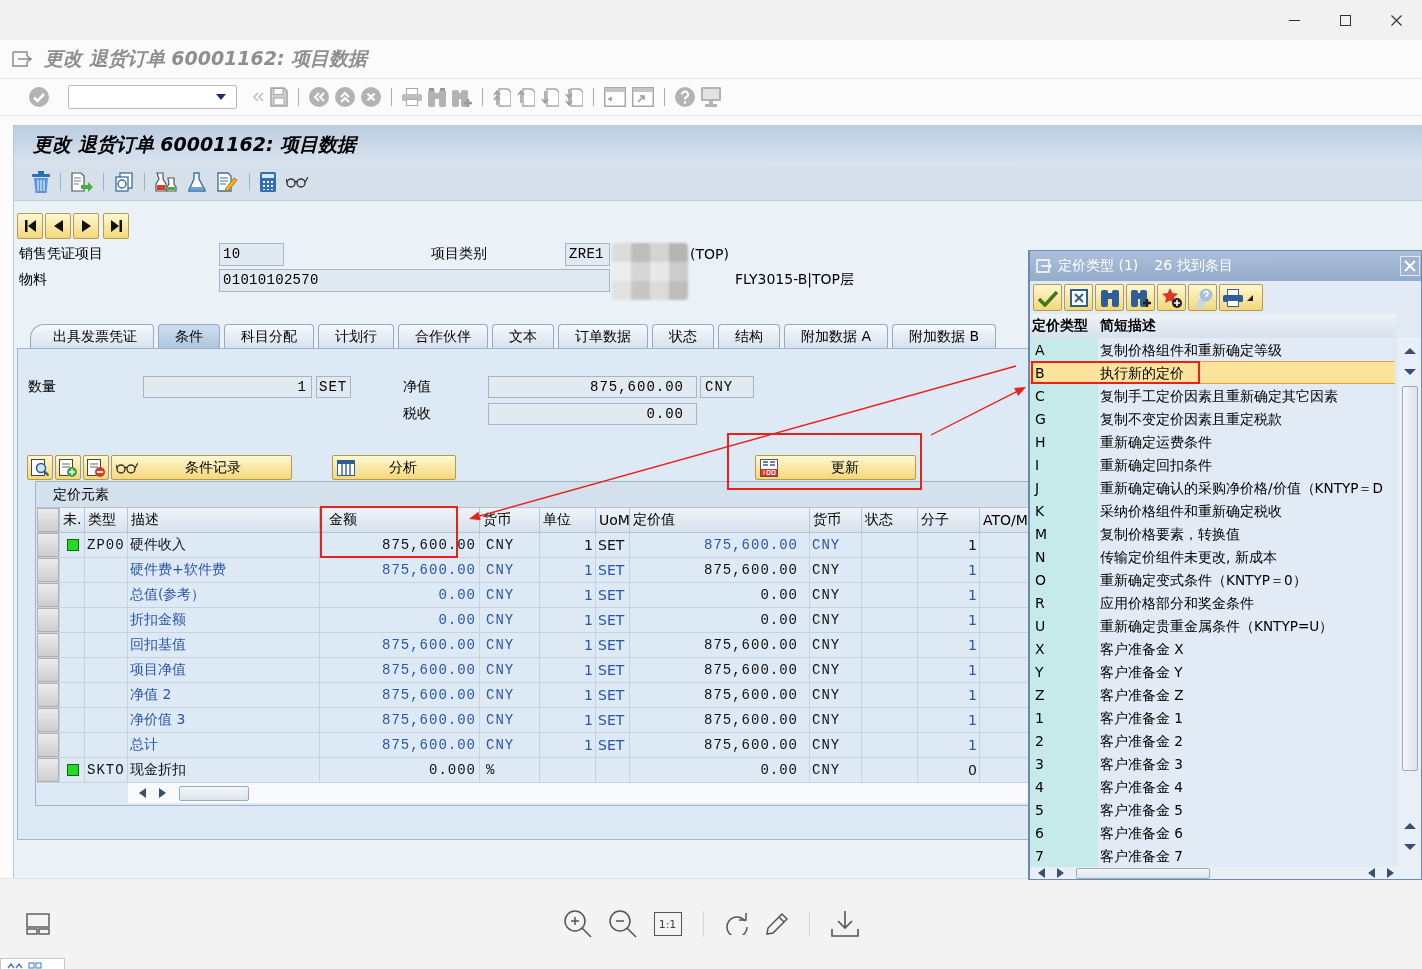 The height and width of the screenshot is (969, 1422). Describe the element at coordinates (502, 97) in the screenshot. I see `first-page-icon` at that location.